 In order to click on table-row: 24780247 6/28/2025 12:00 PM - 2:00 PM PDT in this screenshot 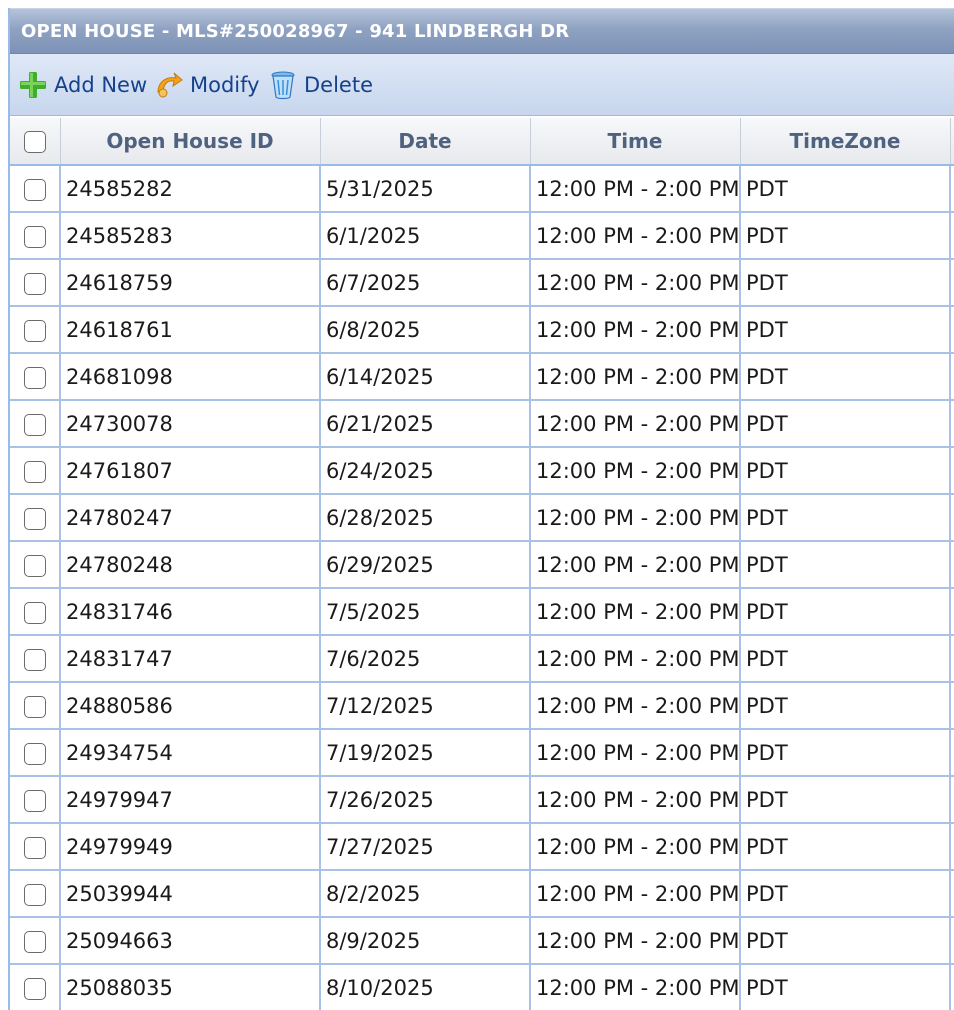, I will do `click(482, 518)`.